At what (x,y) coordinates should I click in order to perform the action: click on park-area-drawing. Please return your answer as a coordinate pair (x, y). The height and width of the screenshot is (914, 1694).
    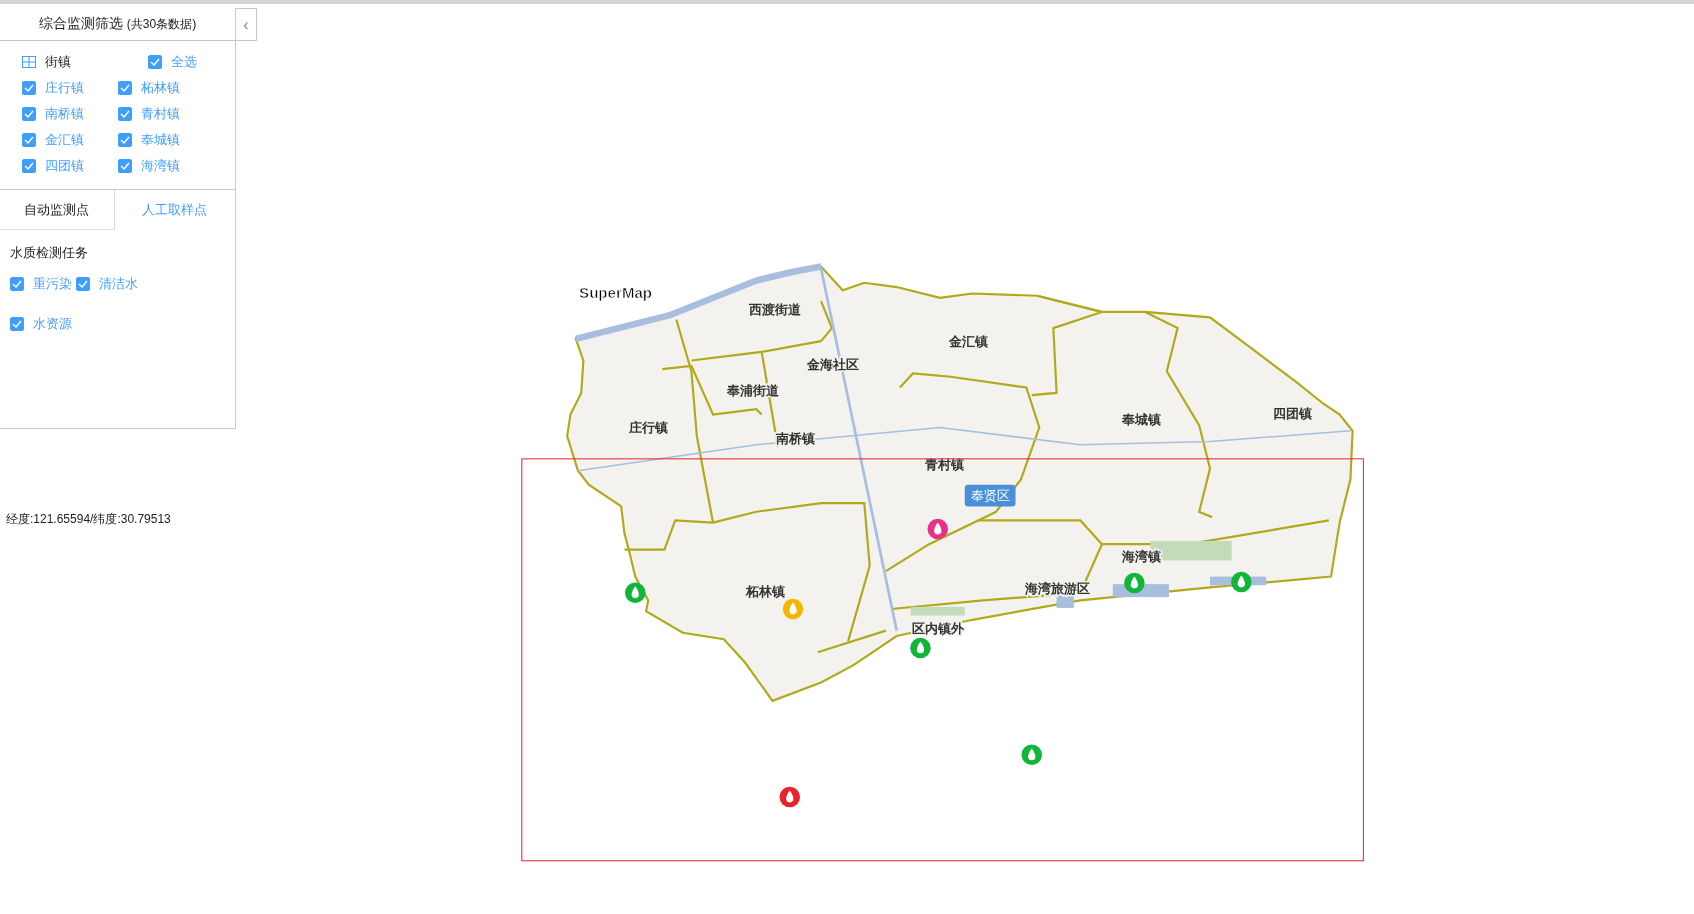
    Looking at the image, I should click on (937, 611).